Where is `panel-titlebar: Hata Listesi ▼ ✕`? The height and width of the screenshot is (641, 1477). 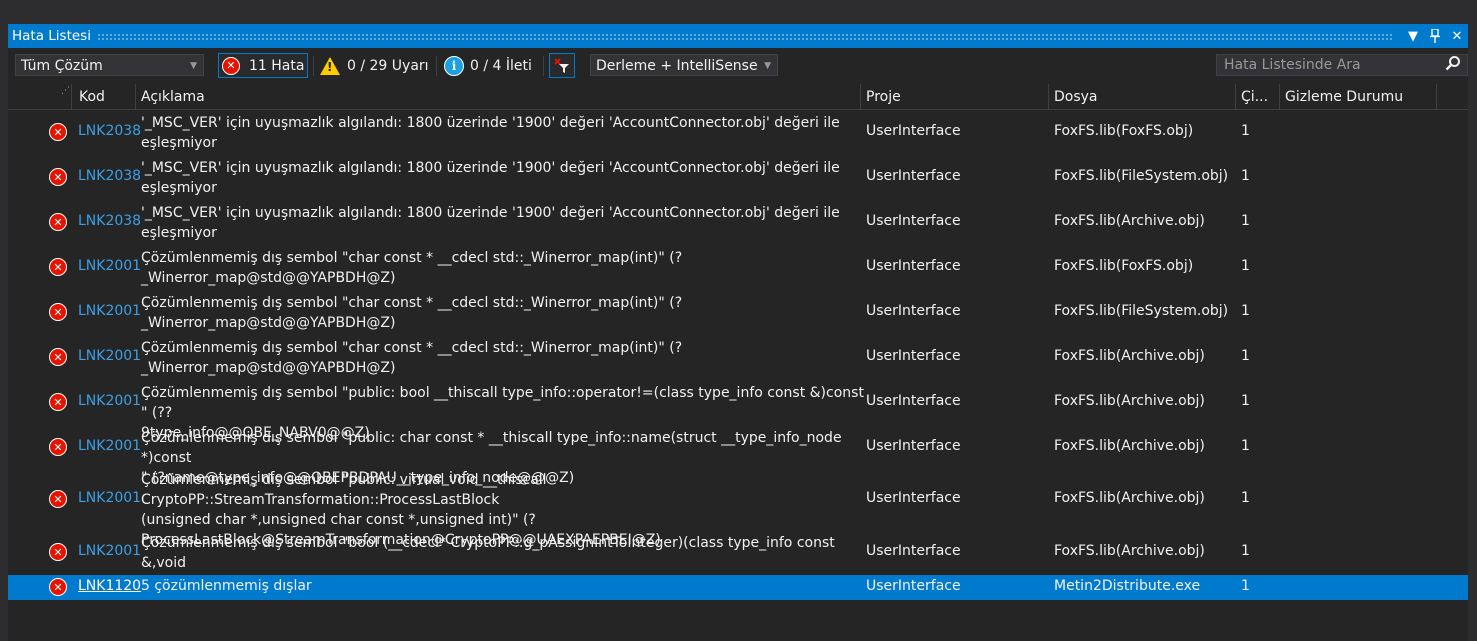
panel-titlebar: Hata Listesi ▼ ✕ is located at coordinates (738, 36).